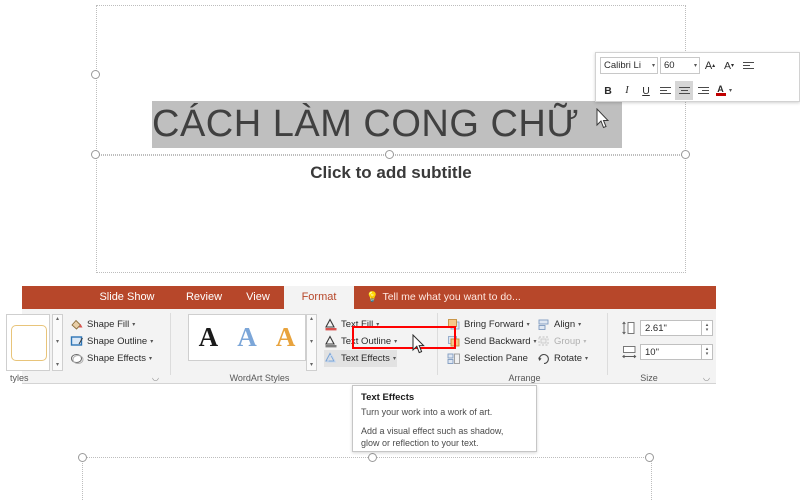 The height and width of the screenshot is (500, 800). I want to click on font-color-swatch, so click(720, 94).